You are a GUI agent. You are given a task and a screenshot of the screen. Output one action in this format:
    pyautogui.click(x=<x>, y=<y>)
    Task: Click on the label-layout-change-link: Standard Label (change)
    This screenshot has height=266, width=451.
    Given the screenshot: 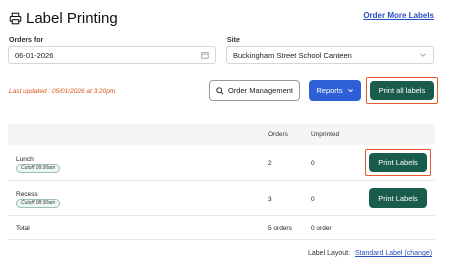 What is the action you would take?
    pyautogui.click(x=393, y=253)
    